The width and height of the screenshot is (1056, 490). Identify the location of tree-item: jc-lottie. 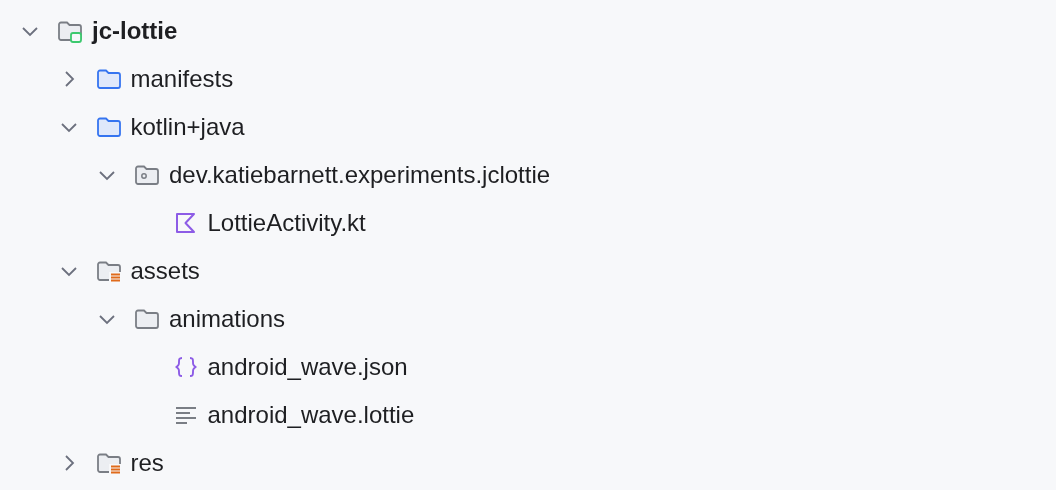
(135, 31).